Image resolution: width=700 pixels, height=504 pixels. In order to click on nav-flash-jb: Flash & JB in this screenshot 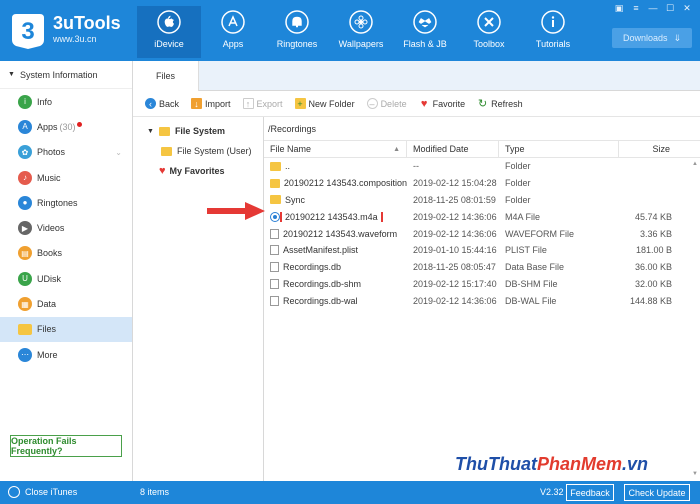, I will do `click(425, 32)`.